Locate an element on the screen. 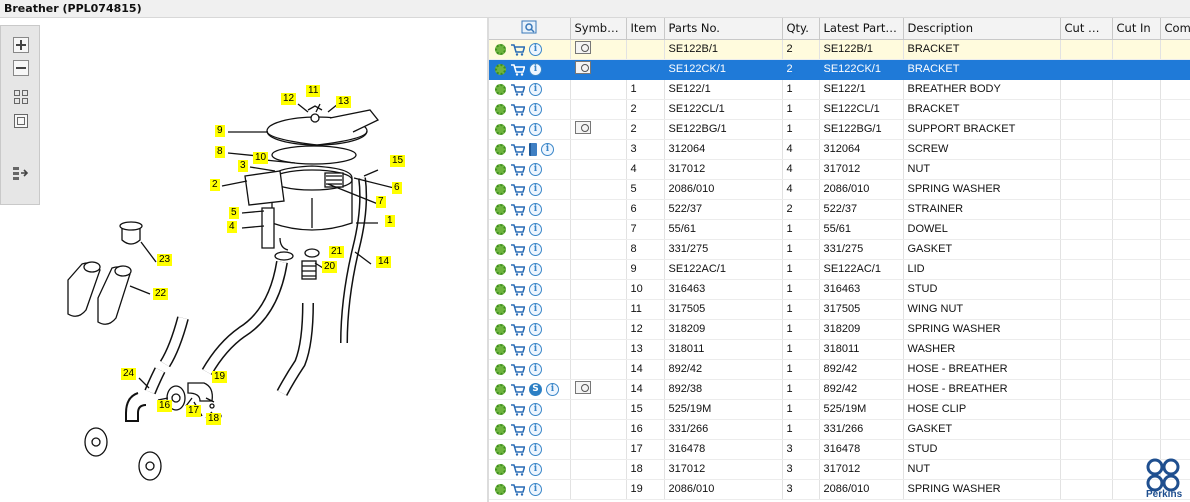 The image size is (1190, 502). table-row: i 7 55/61 1 55/61 DOWEL is located at coordinates (839, 229).